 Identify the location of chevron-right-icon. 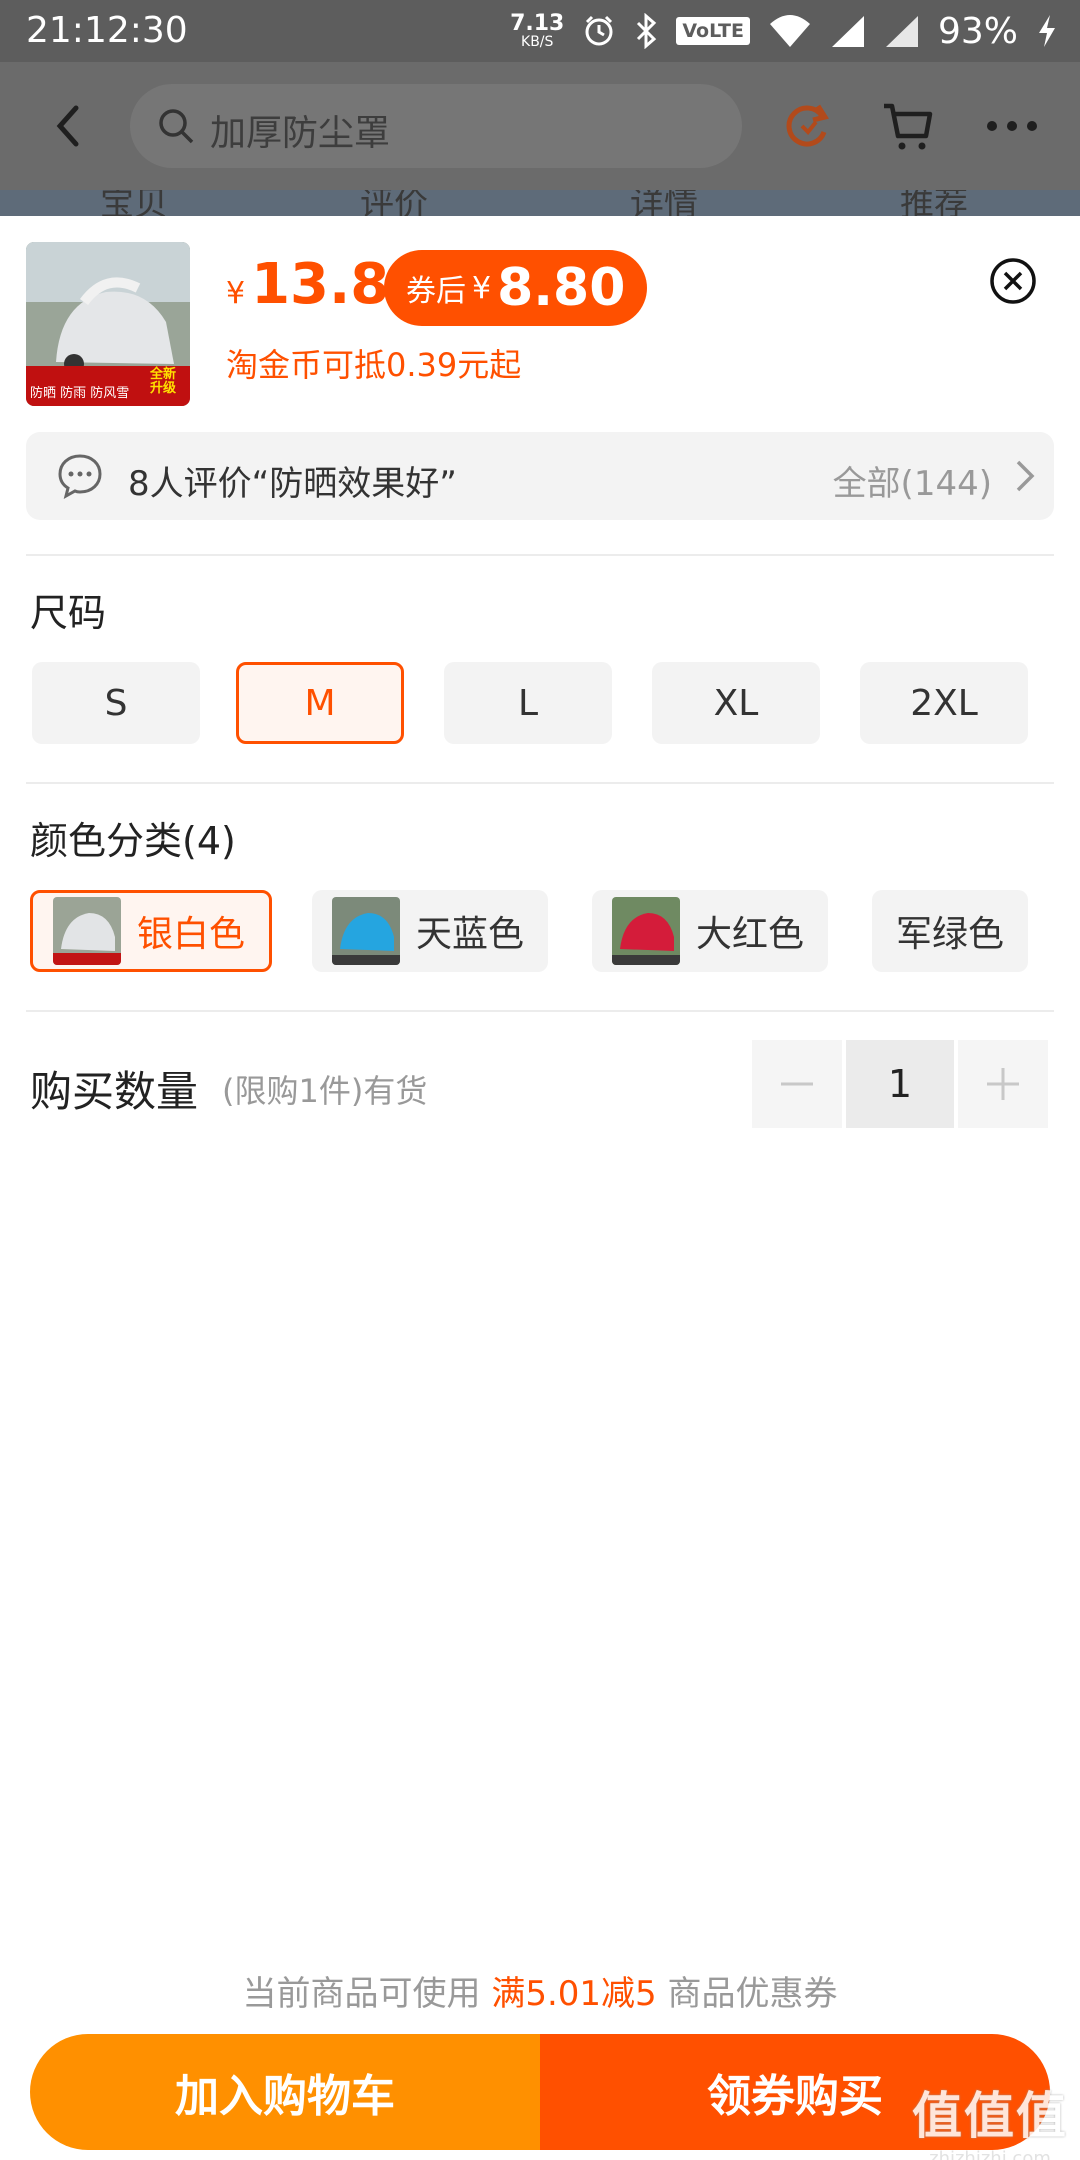
(1025, 476).